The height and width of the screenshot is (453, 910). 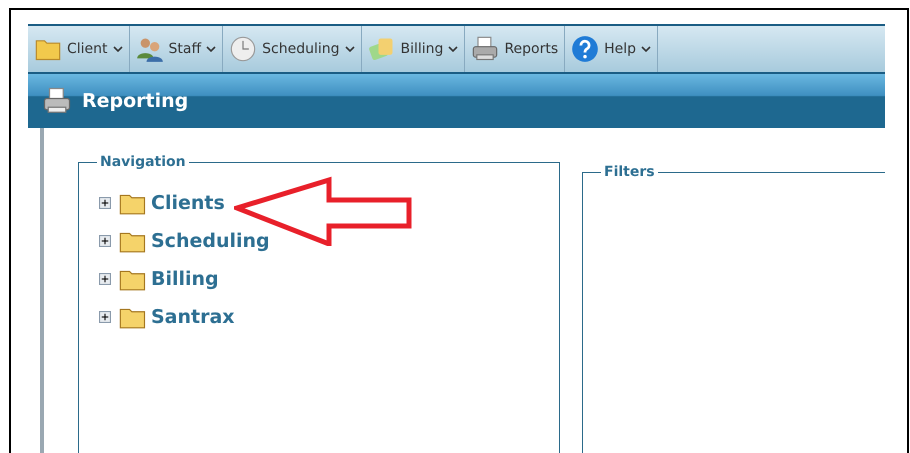 What do you see at coordinates (193, 317) in the screenshot?
I see `tree-item: Santrax` at bounding box center [193, 317].